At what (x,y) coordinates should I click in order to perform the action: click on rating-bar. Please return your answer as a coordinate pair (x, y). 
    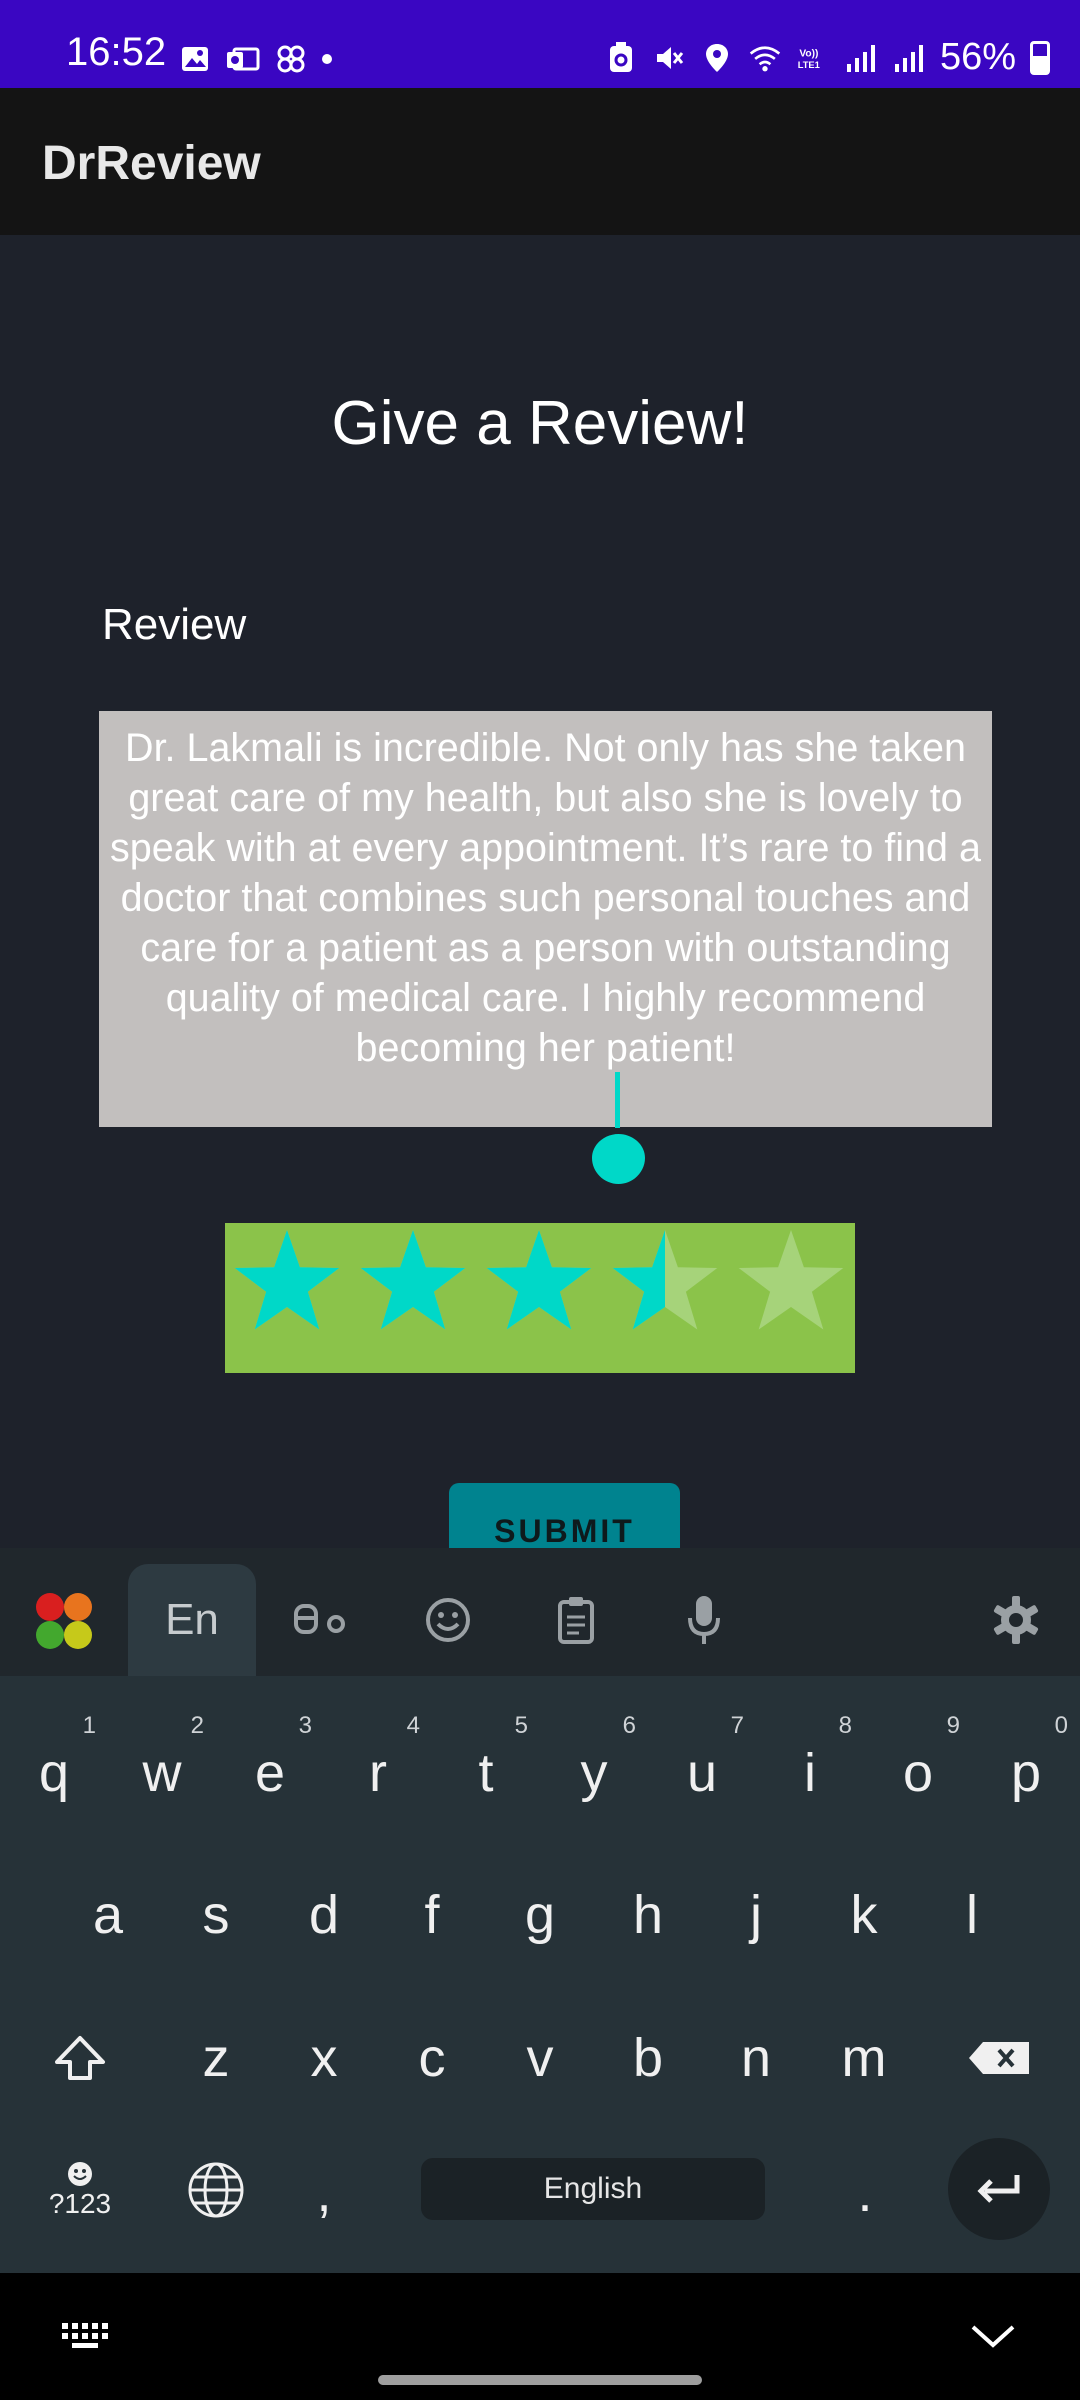
    Looking at the image, I should click on (540, 1298).